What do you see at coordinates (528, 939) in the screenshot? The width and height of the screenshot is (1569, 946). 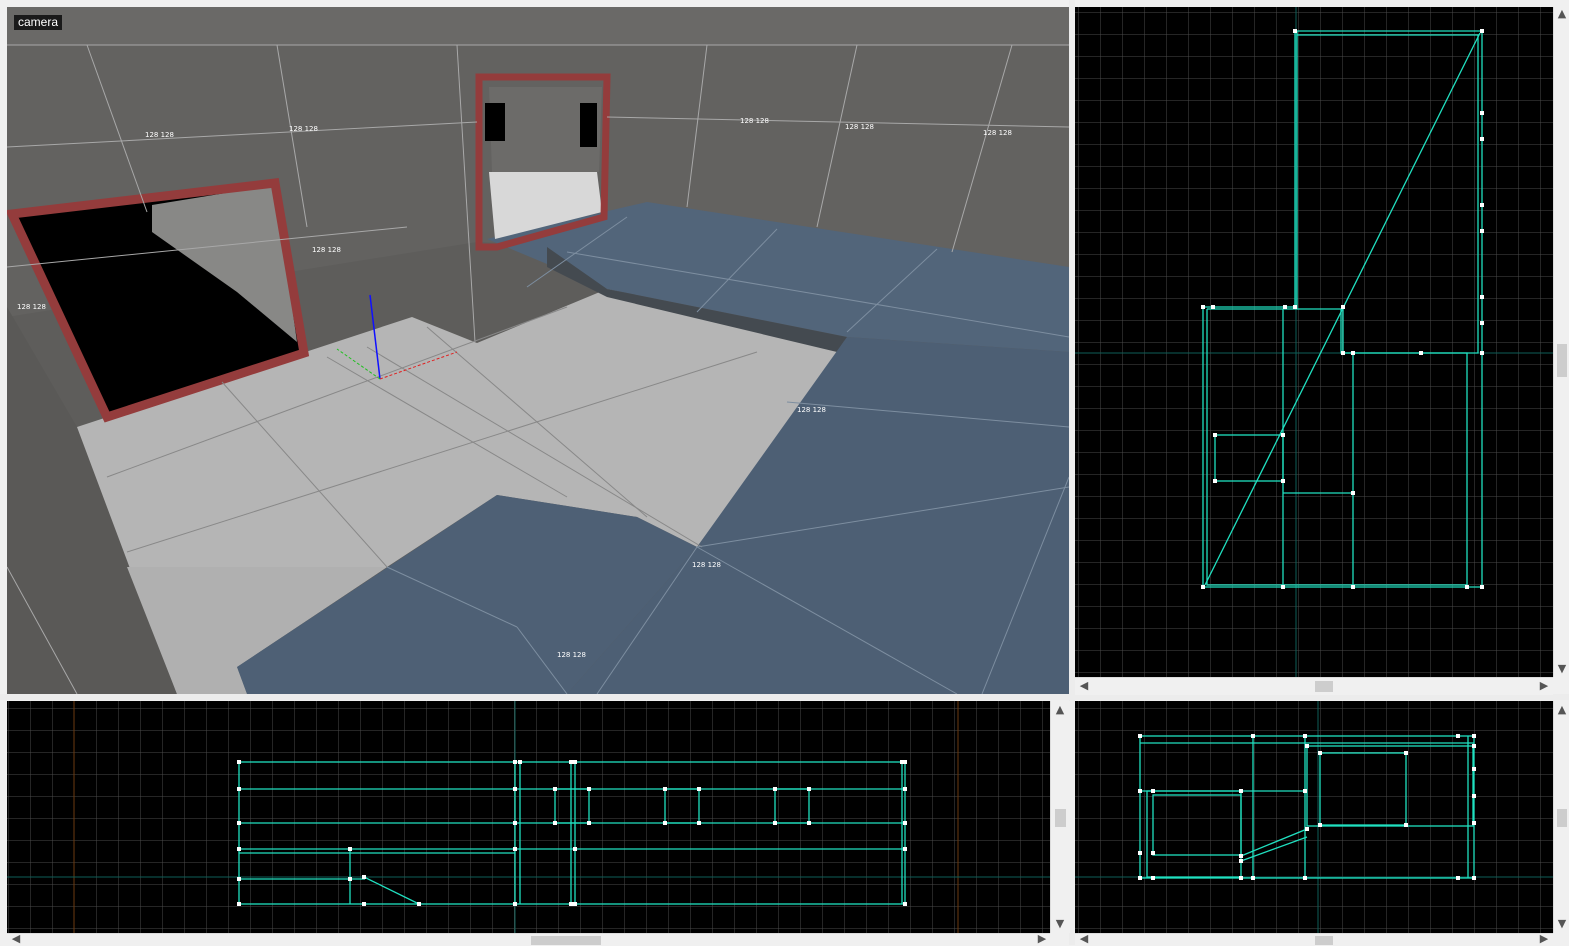 I see `front-view-horizontal-scrollbar: ◀ ▶` at bounding box center [528, 939].